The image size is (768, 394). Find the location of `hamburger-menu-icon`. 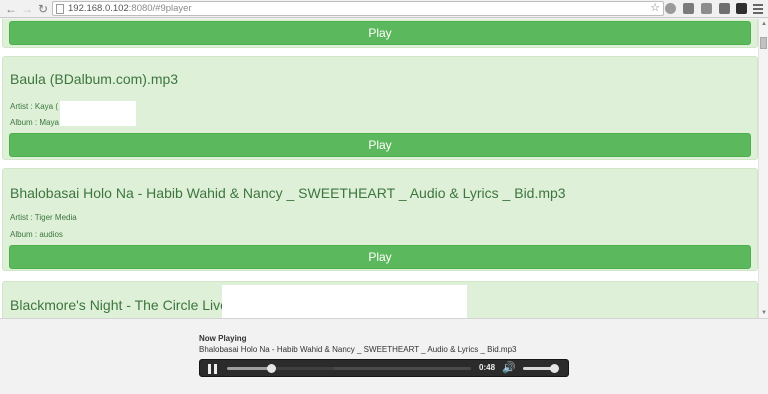

hamburger-menu-icon is located at coordinates (758, 8).